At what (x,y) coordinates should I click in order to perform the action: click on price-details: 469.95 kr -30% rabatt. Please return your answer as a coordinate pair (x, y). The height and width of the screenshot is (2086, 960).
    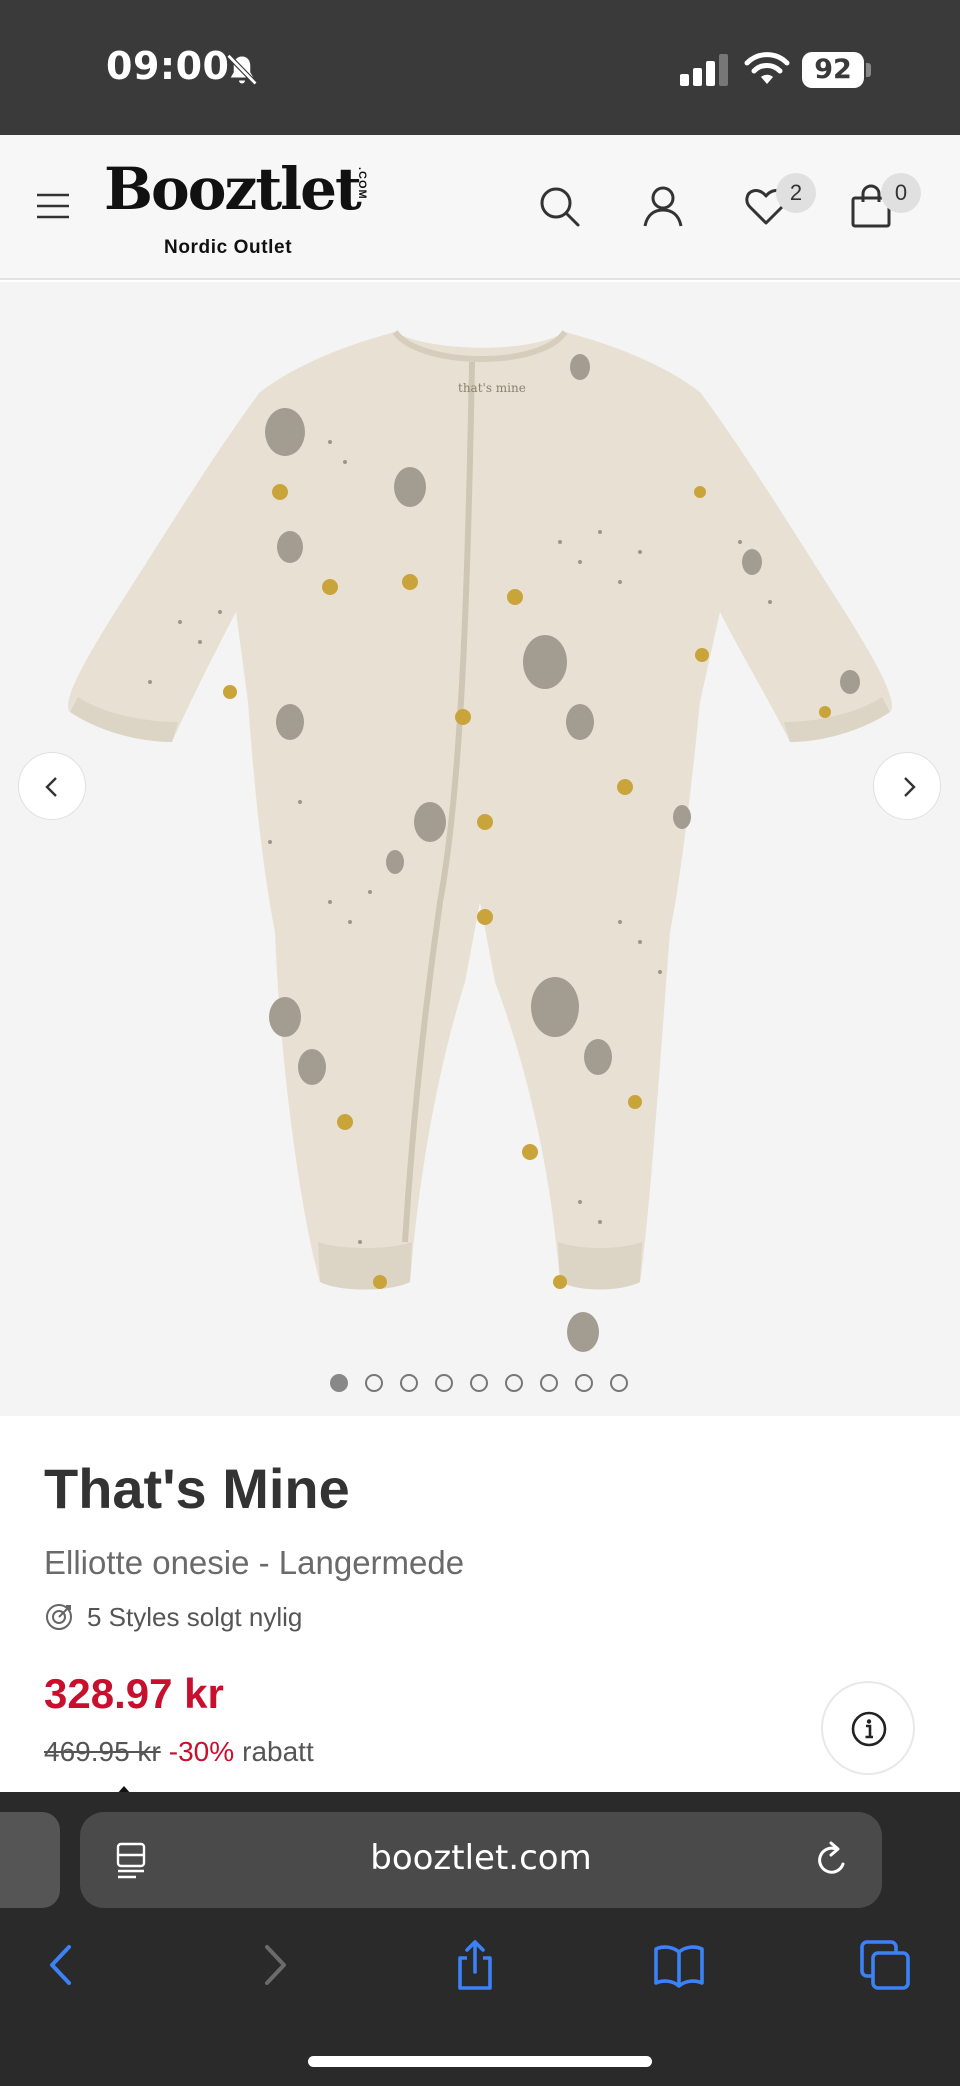
    Looking at the image, I should click on (179, 1752).